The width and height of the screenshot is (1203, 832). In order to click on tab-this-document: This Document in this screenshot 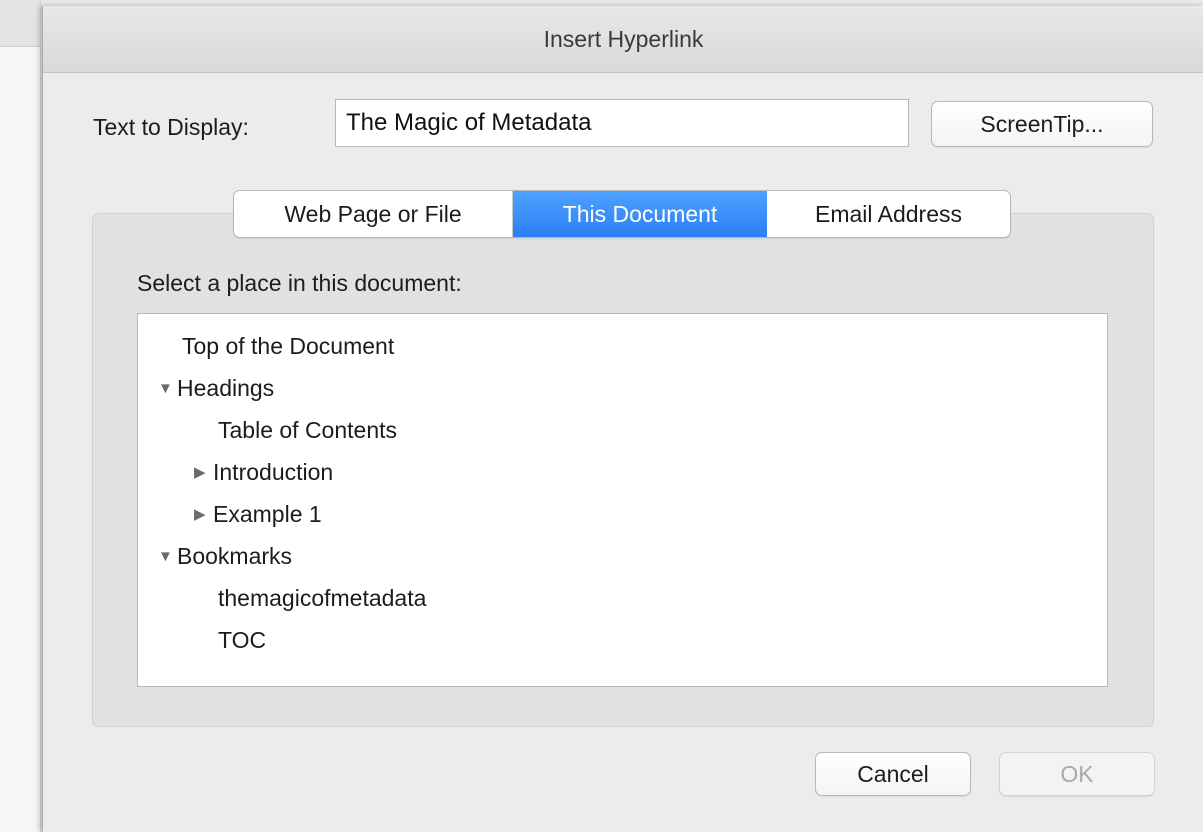, I will do `click(640, 214)`.